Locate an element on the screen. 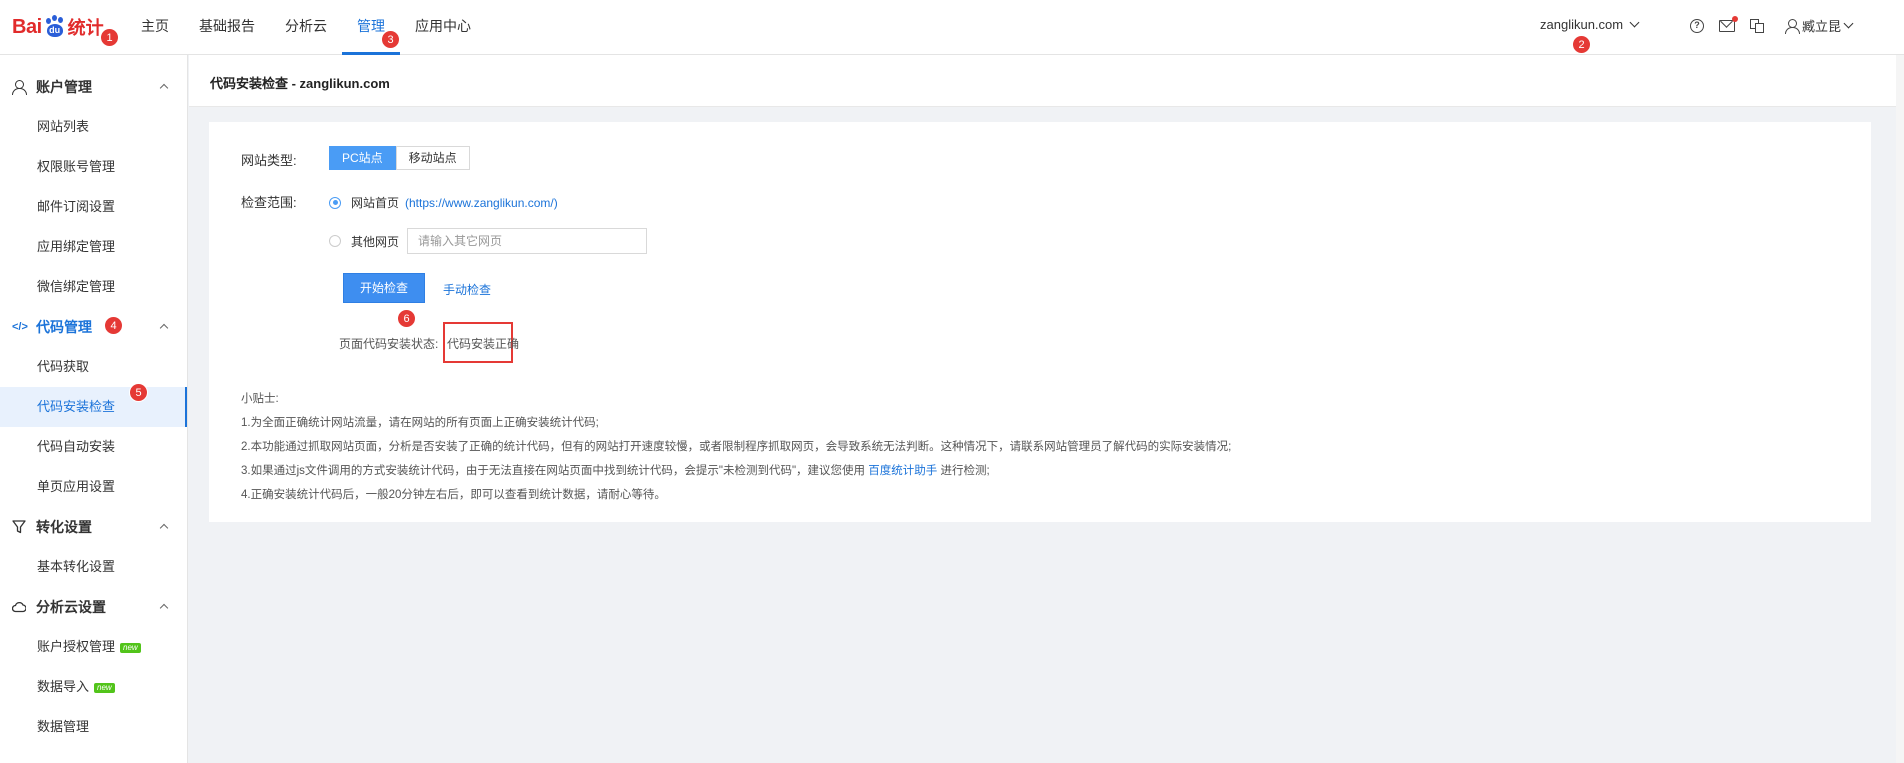 Image resolution: width=1904 pixels, height=763 pixels. sidebar-group-analytics-cloud: 分析云设置 is located at coordinates (93, 607).